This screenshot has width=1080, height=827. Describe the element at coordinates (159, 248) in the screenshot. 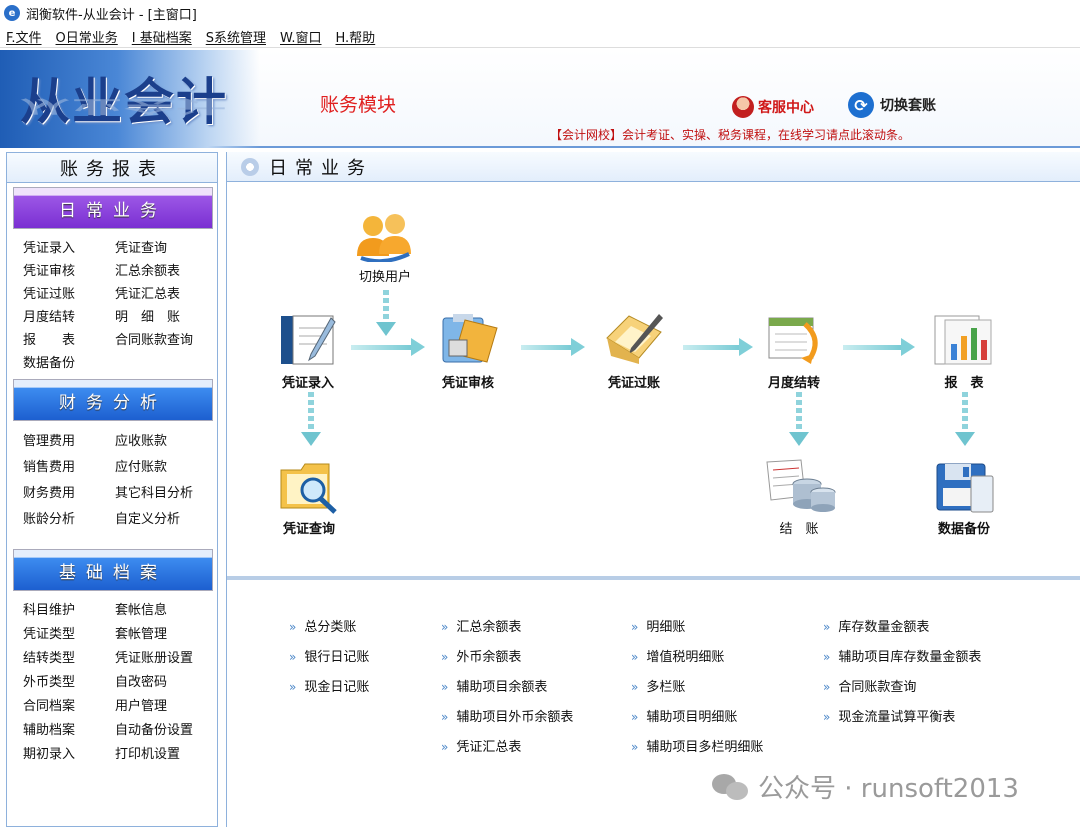

I see `sidebar-item: 凭证查询` at that location.